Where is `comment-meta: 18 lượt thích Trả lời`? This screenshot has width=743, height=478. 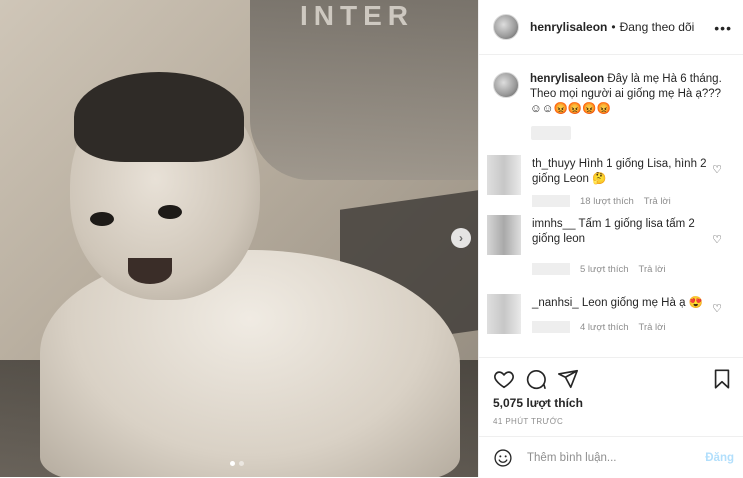 comment-meta: 18 lượt thích Trả lời is located at coordinates (601, 201).